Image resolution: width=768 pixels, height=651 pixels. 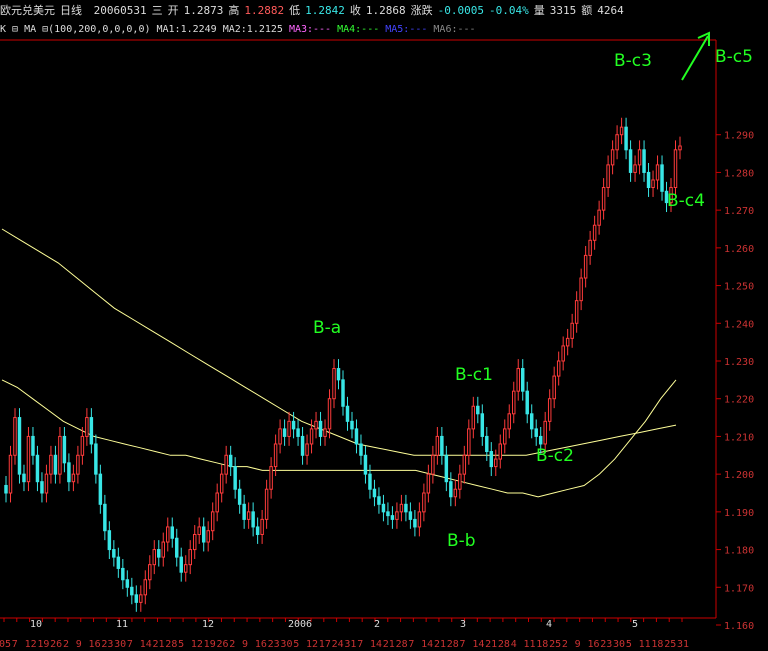 I want to click on day-tick-label: 11, so click(x=529, y=644).